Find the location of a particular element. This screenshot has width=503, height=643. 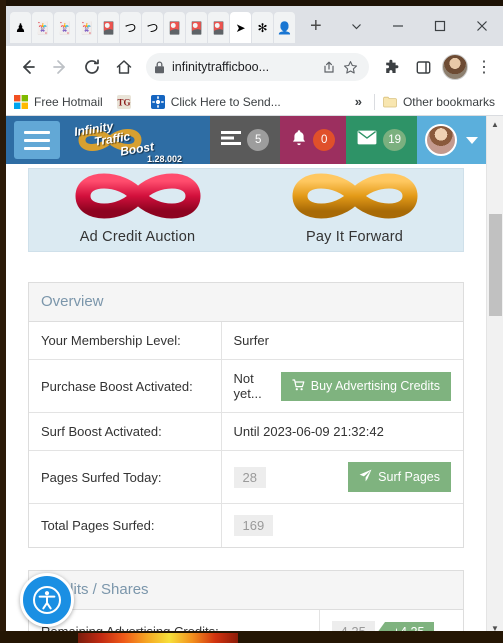

svg-text: TG is located at coordinates (123, 102).